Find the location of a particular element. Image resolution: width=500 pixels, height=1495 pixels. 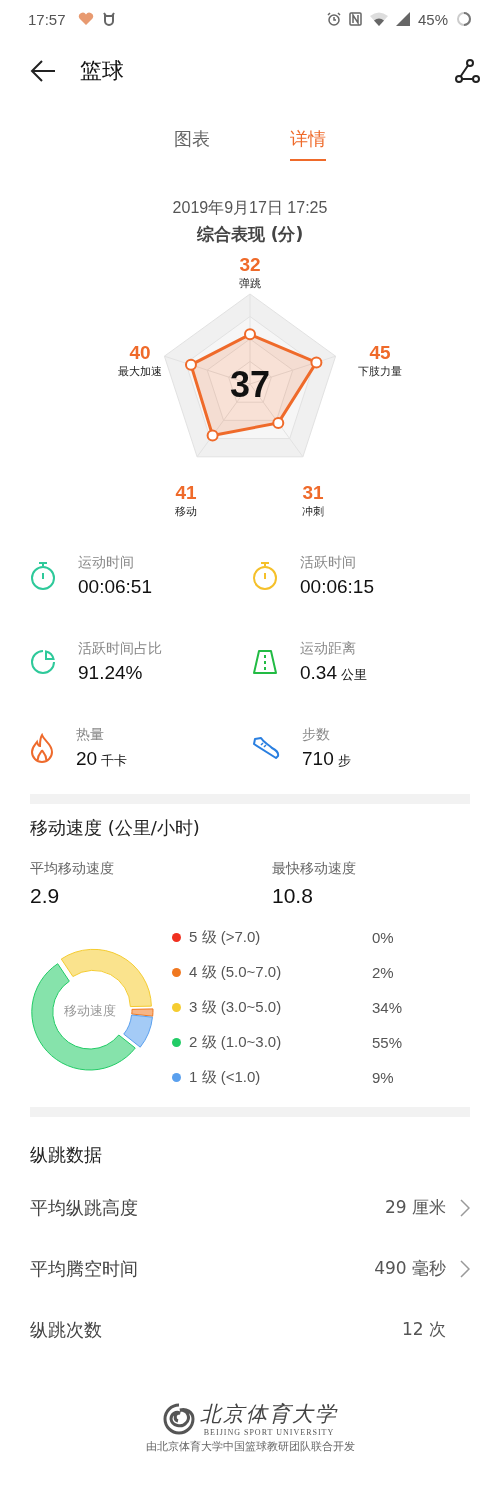

stat-value: 00:06:51 is located at coordinates (115, 587).